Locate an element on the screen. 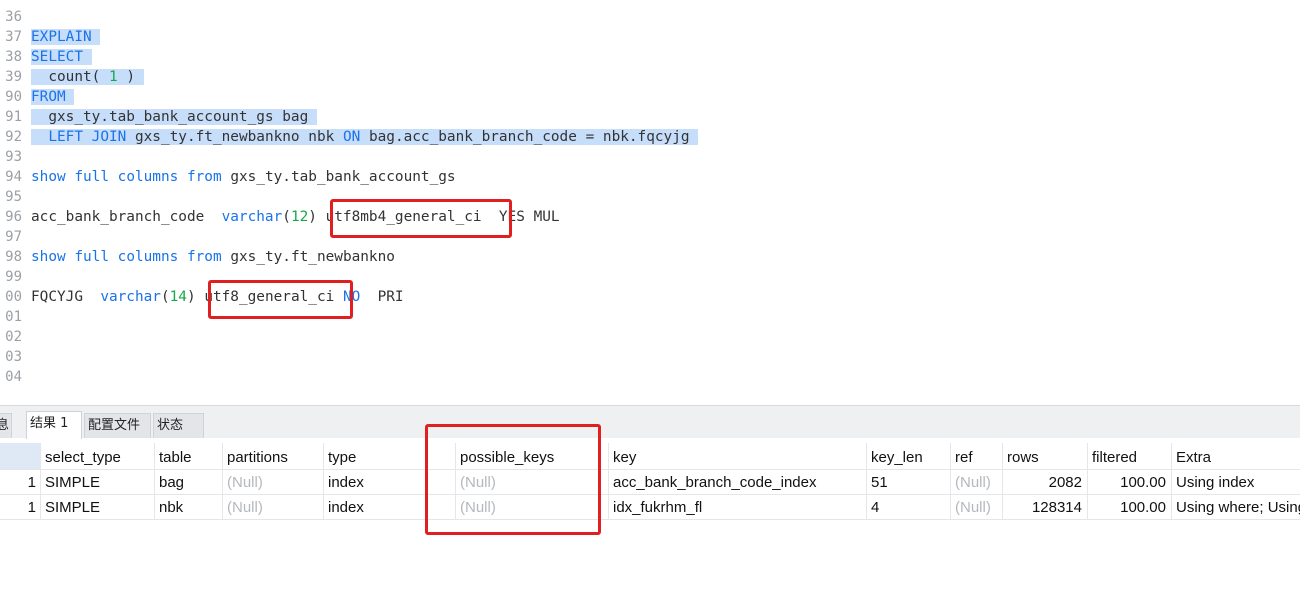 This screenshot has height=591, width=1300. tab-status: 状态 is located at coordinates (178, 425).